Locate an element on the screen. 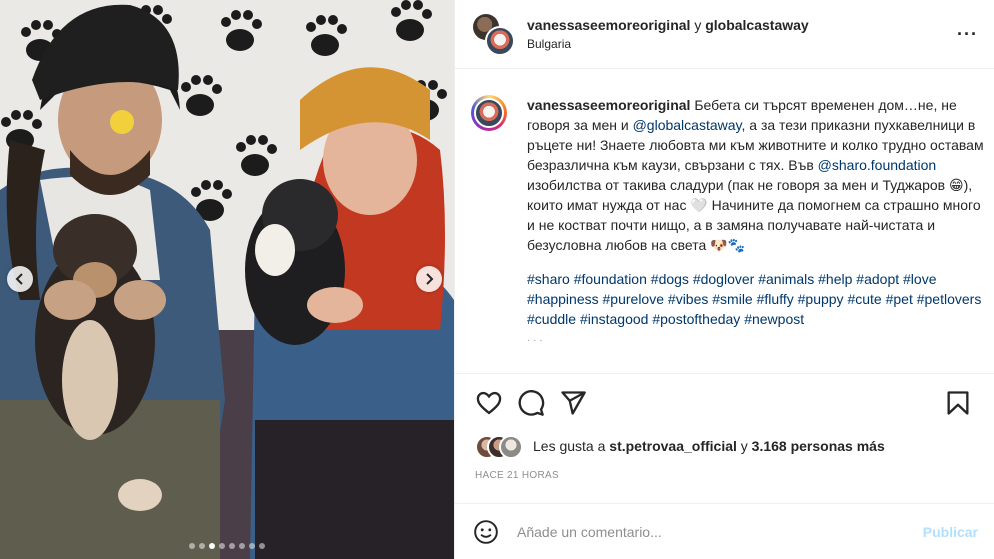 The height and width of the screenshot is (559, 994). hashtag-link: #cute is located at coordinates (864, 299).